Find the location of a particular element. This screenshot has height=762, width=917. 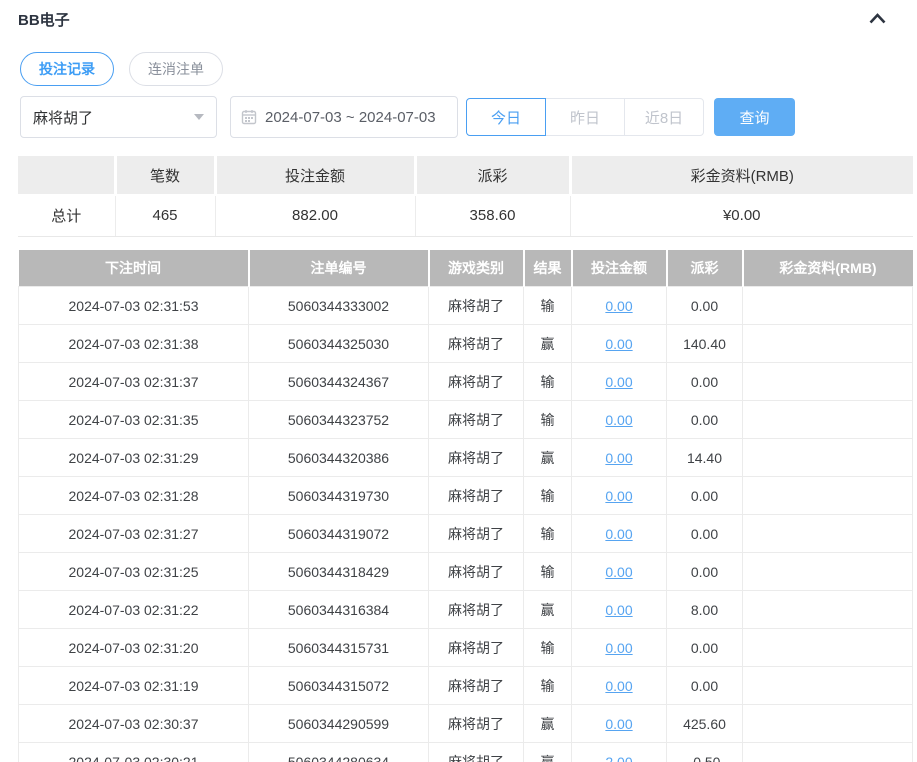

game-select: 麻将胡了 is located at coordinates (118, 117).